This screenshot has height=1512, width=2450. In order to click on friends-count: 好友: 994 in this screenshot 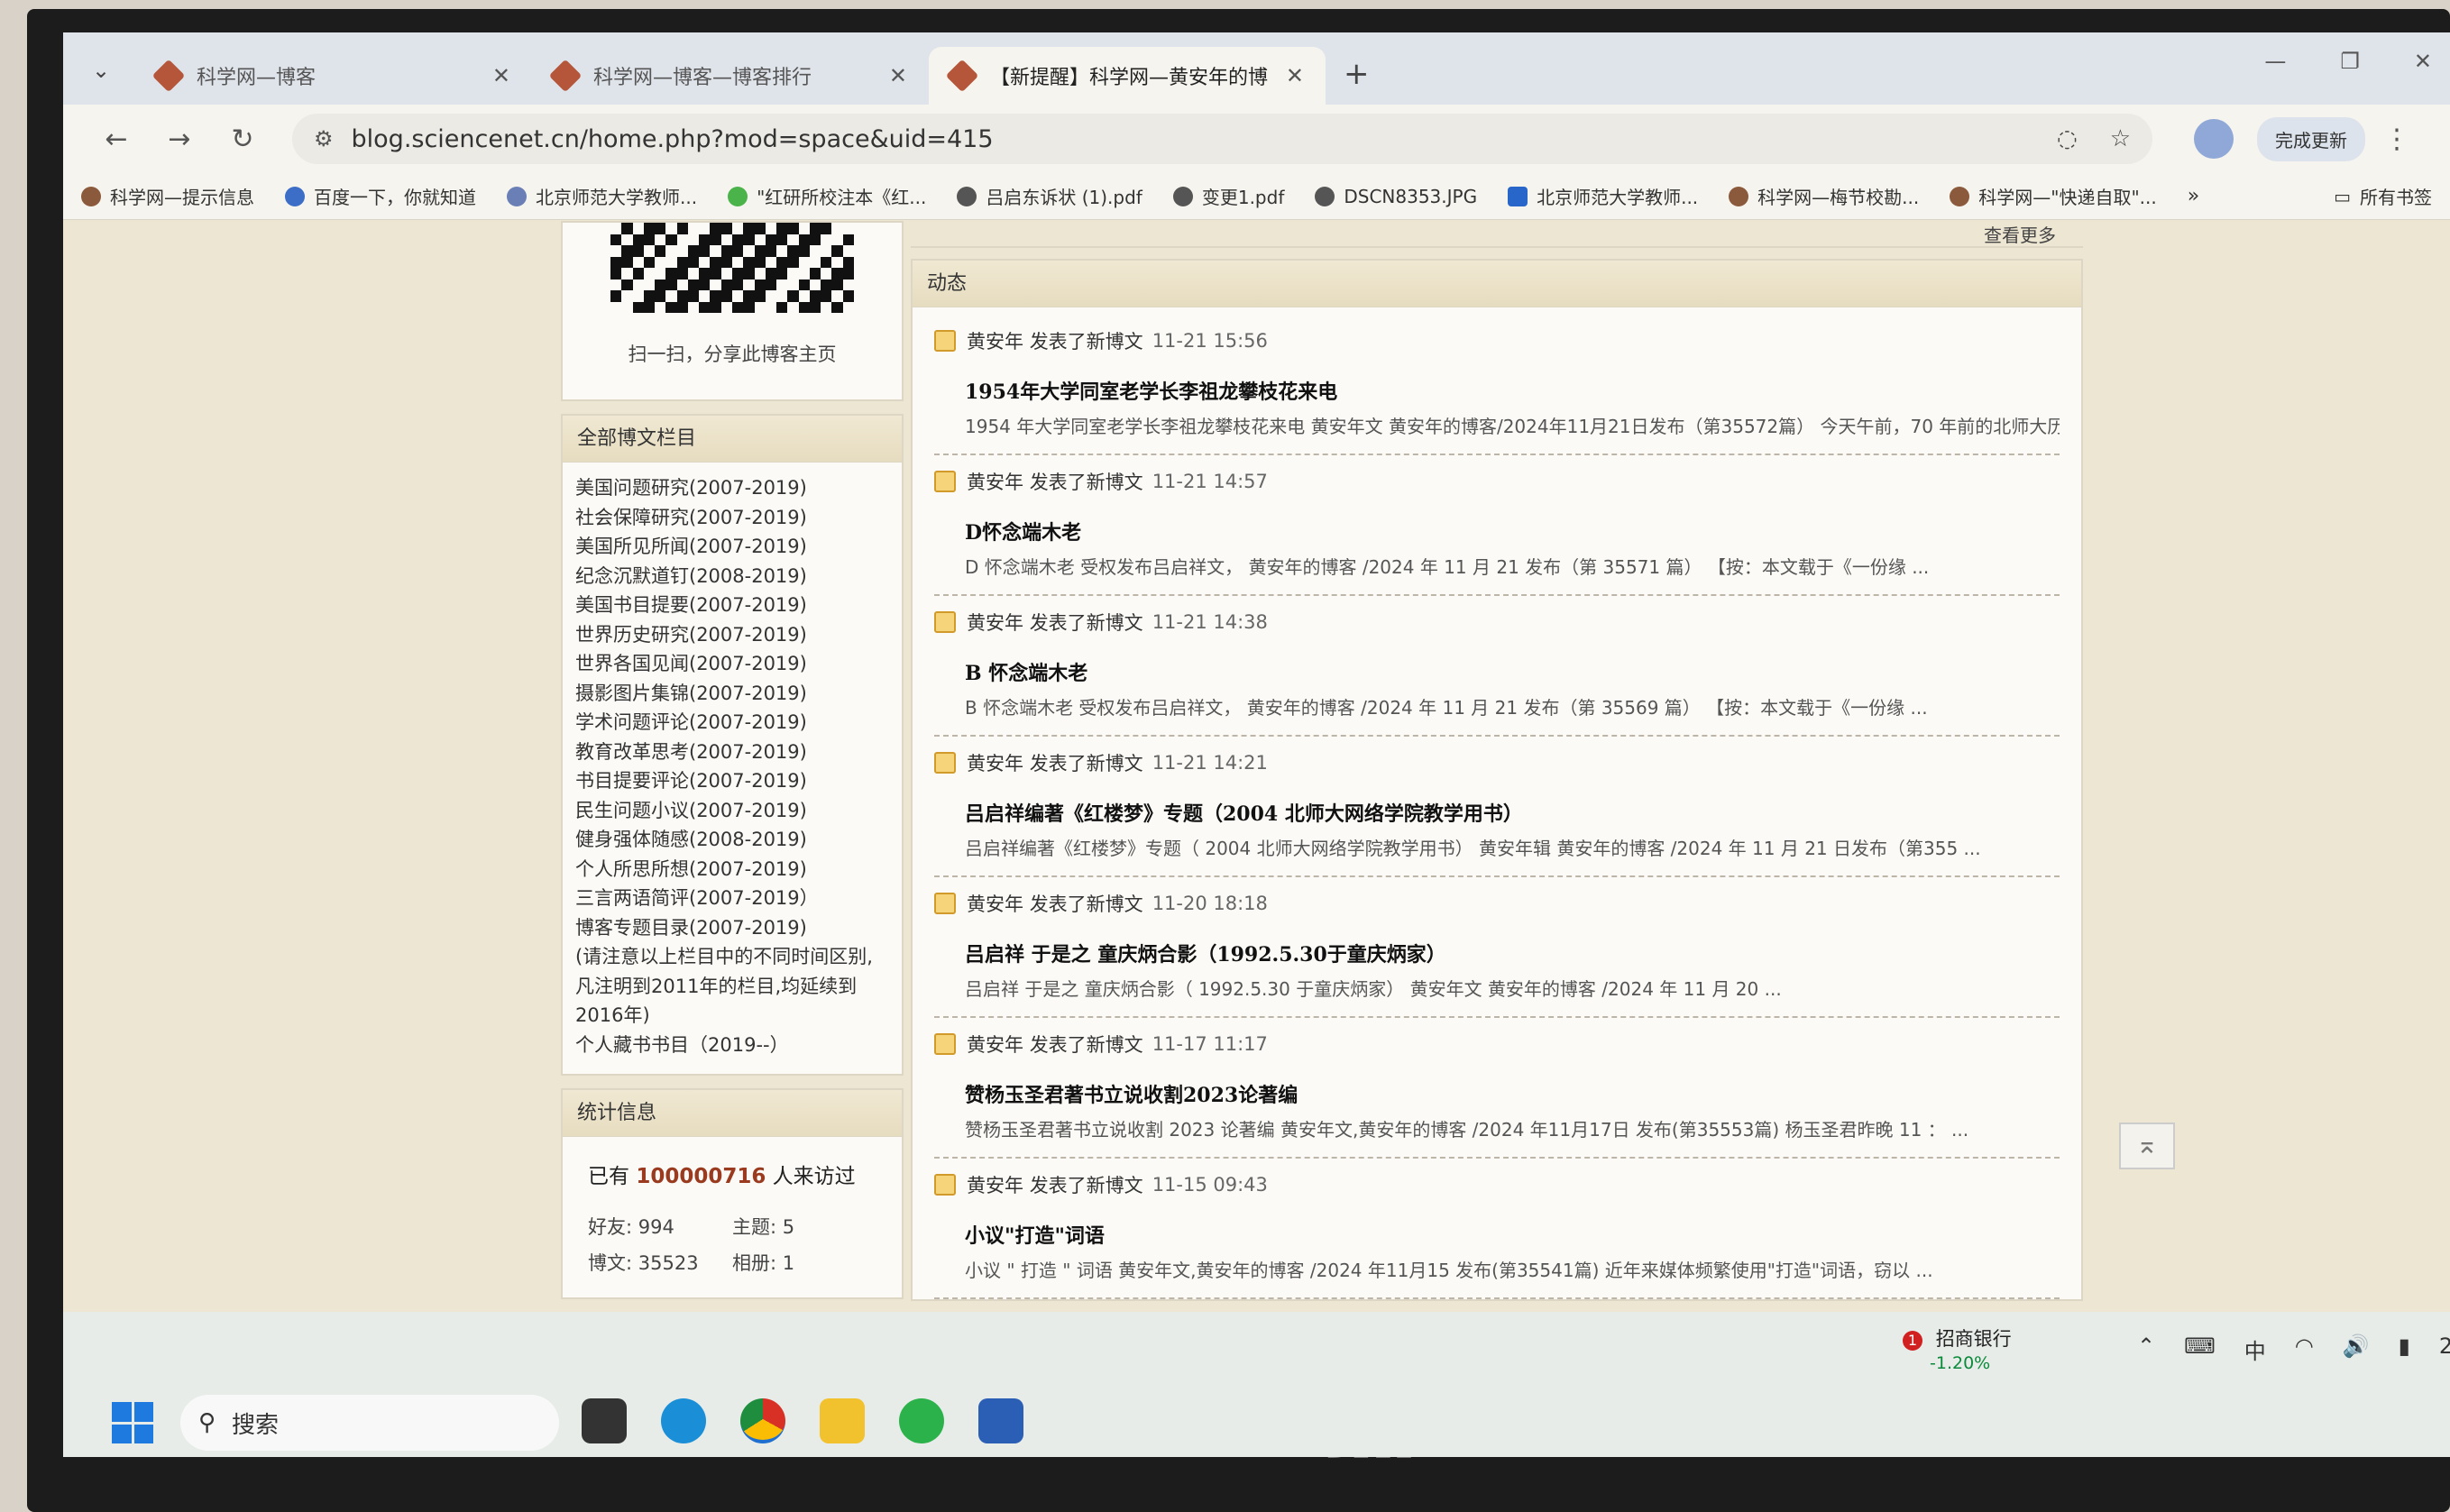, I will do `click(660, 1226)`.